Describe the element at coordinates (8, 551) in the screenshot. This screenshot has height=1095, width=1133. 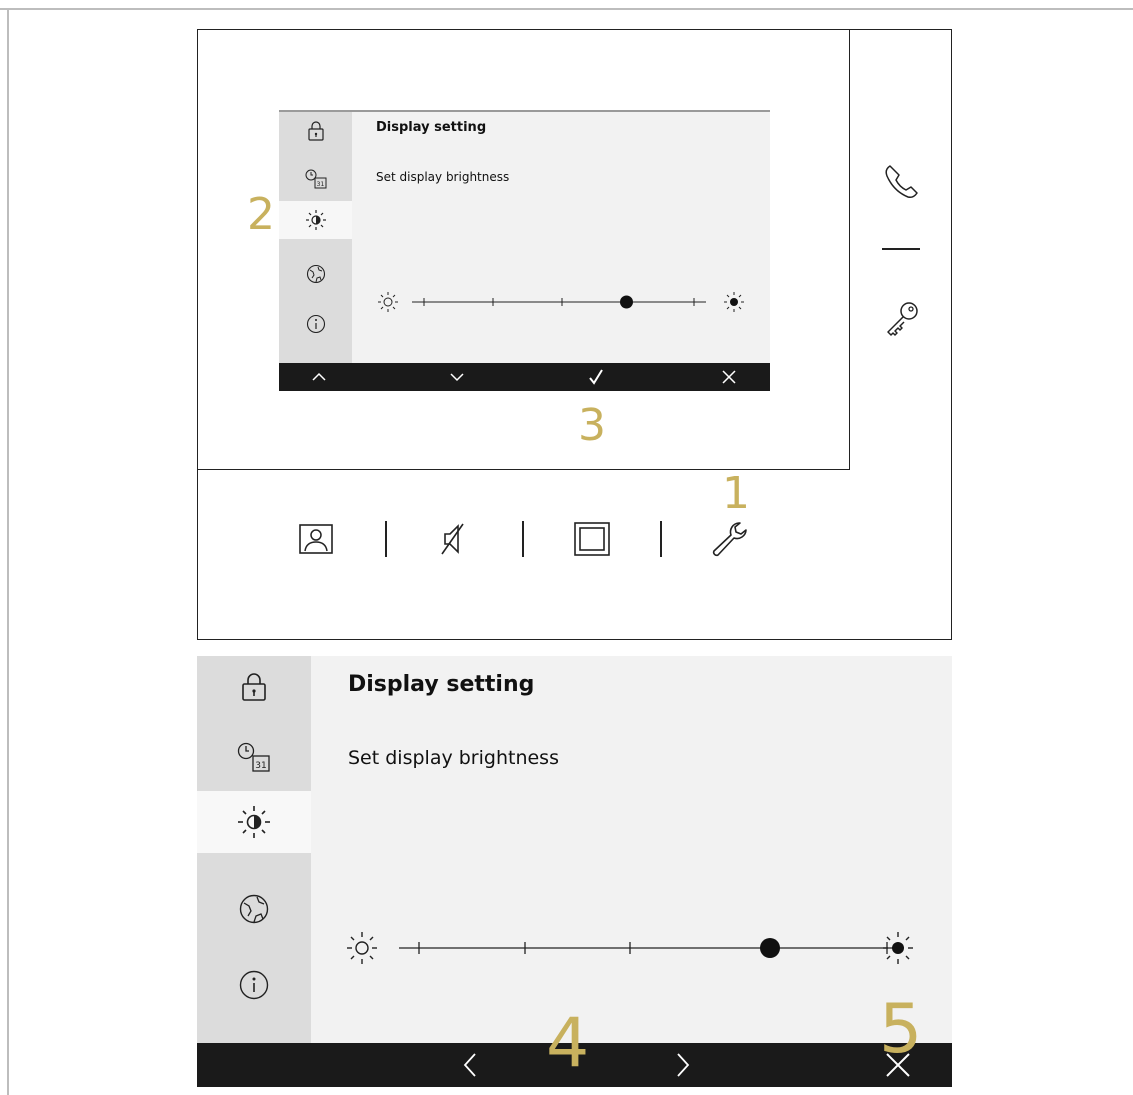
I see `frame-border-left` at that location.